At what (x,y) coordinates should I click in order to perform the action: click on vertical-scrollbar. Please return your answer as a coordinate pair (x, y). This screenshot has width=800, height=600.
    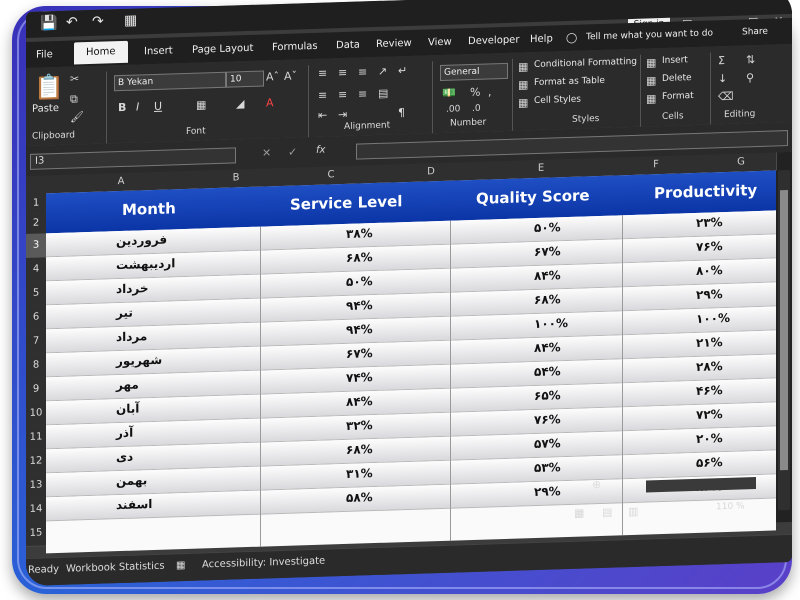
    Looking at the image, I should click on (784, 340).